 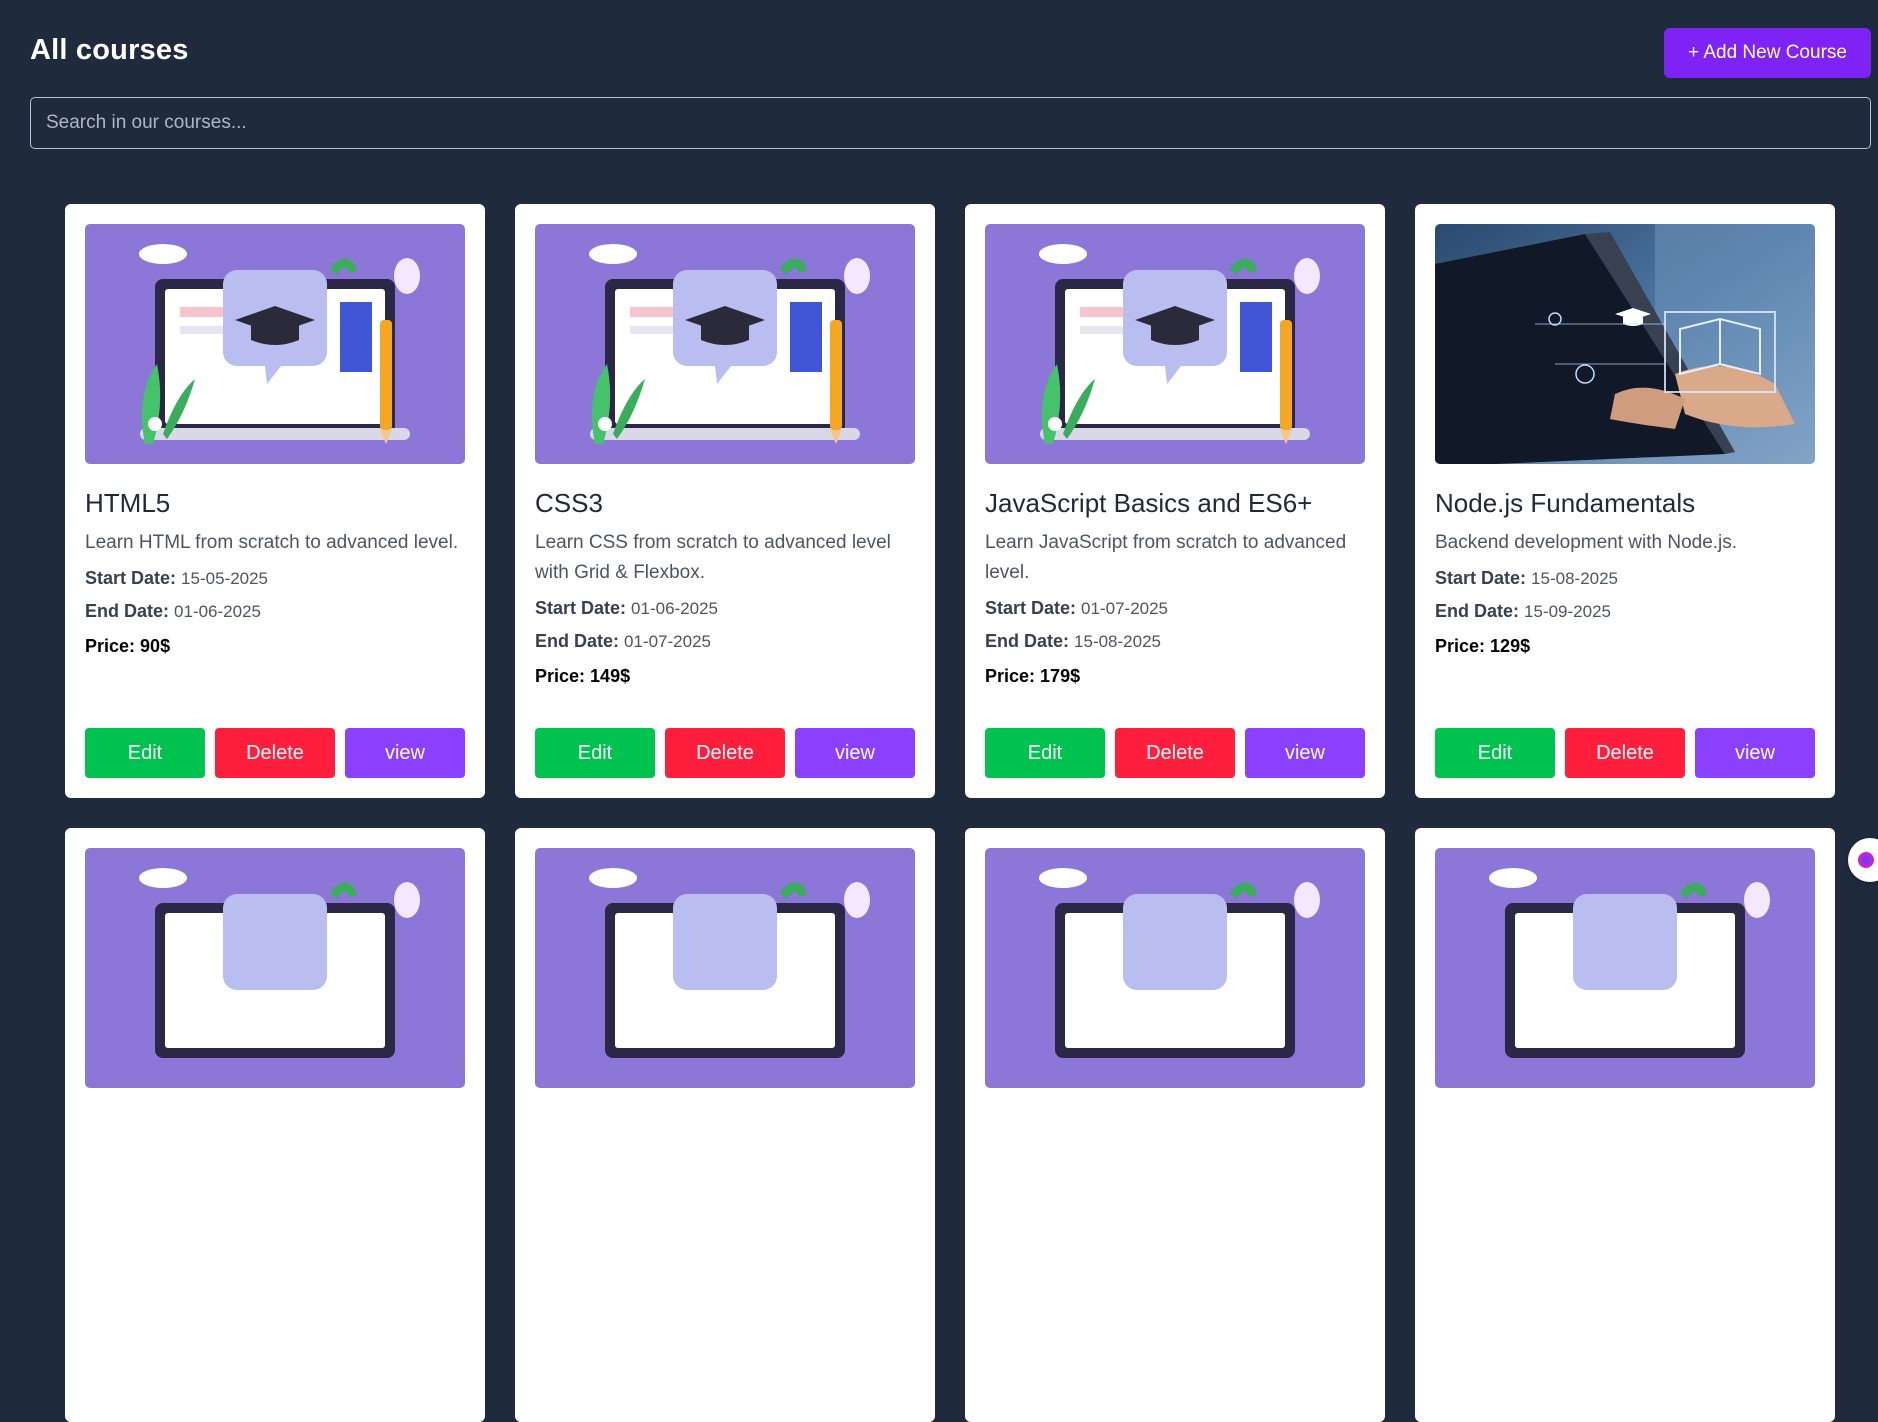 I want to click on start-date: Start Date: 15-05-2025, so click(x=275, y=578).